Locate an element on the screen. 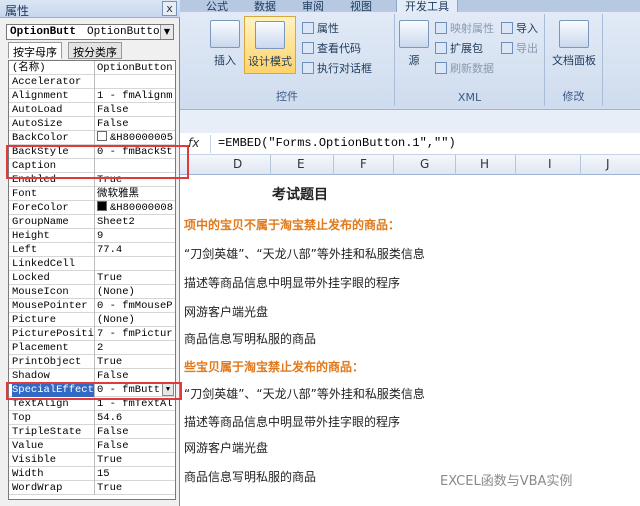 The height and width of the screenshot is (506, 640). properties-button: 属性 is located at coordinates (320, 28).